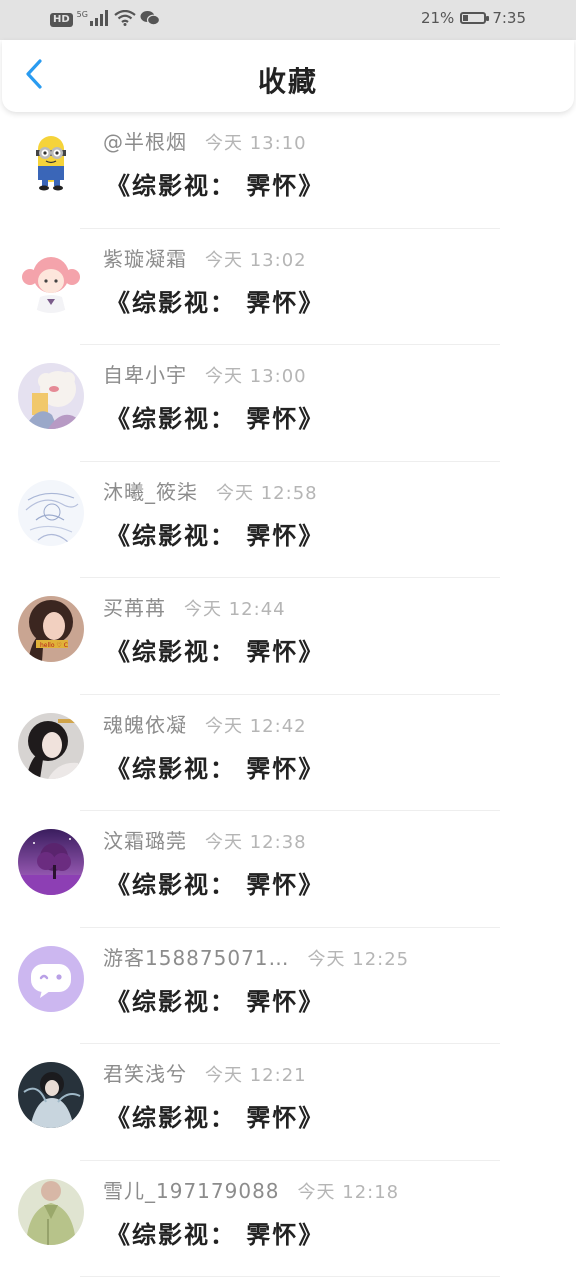  I want to click on photo-girl-avatar: hello ♡ C, so click(51, 629).